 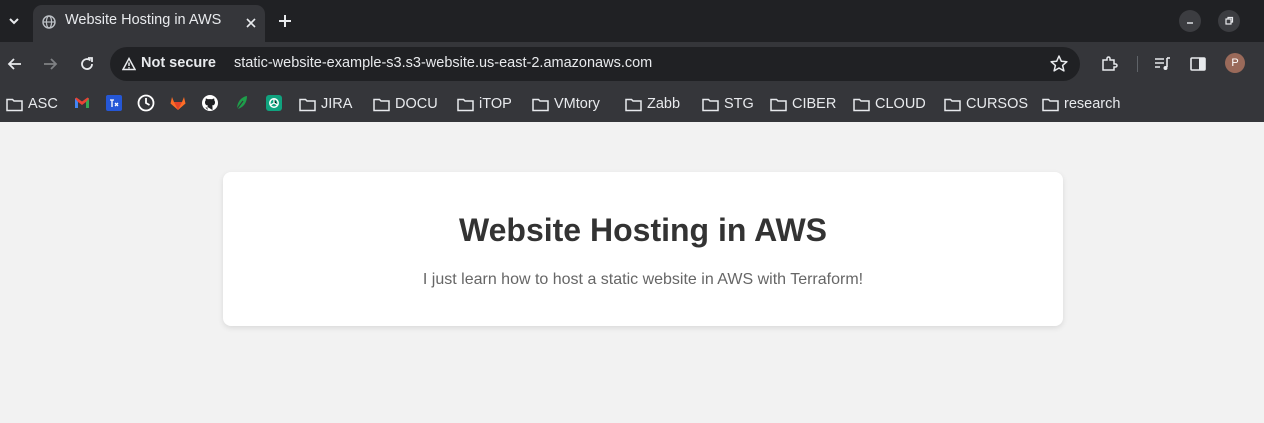 I want to click on close-icon, so click(x=251, y=23).